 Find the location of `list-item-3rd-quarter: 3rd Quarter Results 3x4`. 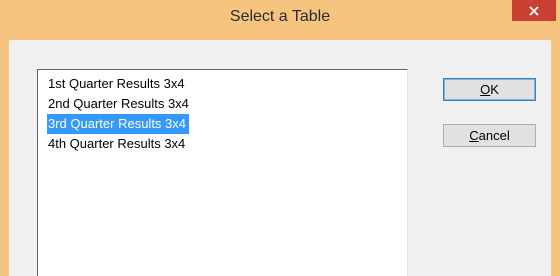

list-item-3rd-quarter: 3rd Quarter Results 3x4 is located at coordinates (118, 124).